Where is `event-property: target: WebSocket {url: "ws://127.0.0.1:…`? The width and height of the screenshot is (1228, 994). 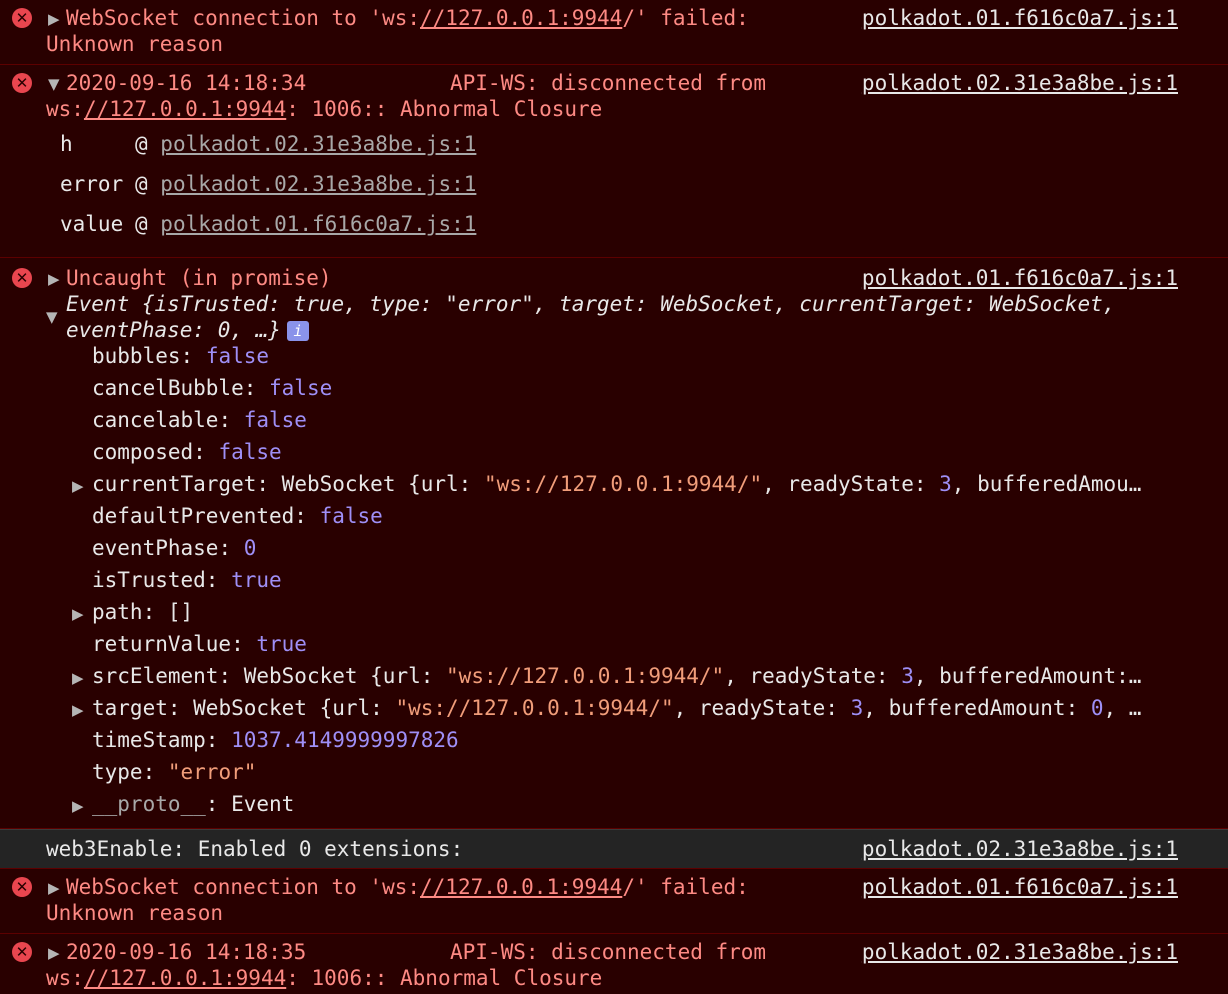 event-property: target: WebSocket {url: "ws://127.0.0.1:… is located at coordinates (616, 708).